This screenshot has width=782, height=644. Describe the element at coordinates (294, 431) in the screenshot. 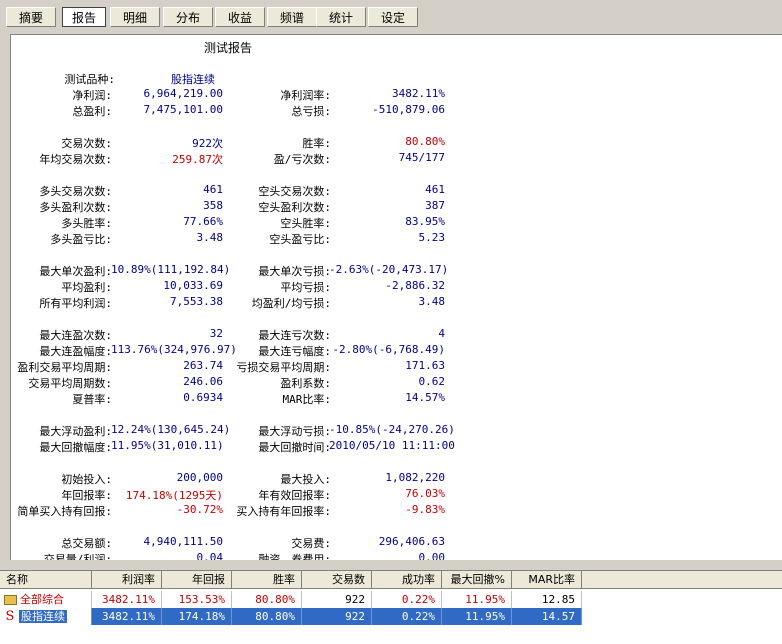

I see `stat-label: 最大浮动亏损:` at that location.